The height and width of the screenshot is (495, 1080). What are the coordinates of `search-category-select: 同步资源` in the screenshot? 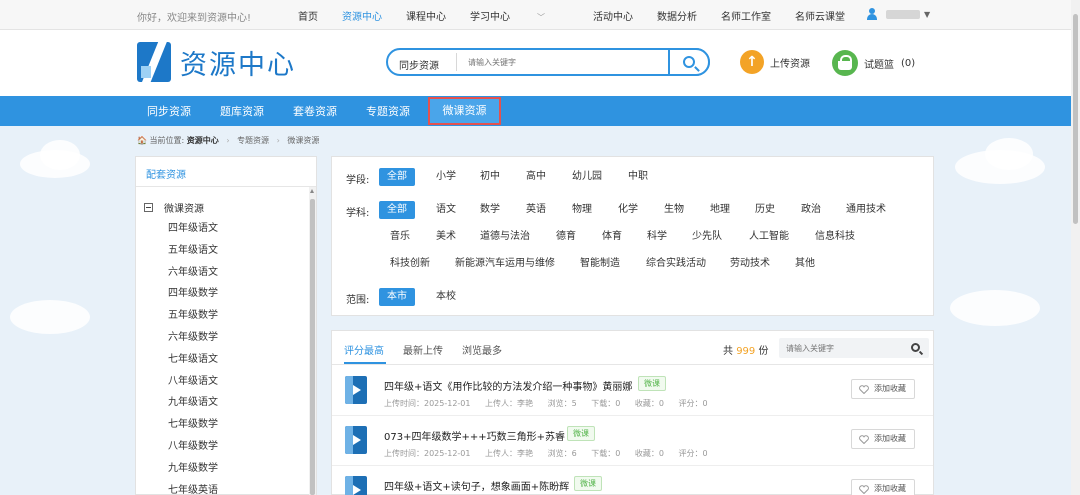 It's located at (419, 64).